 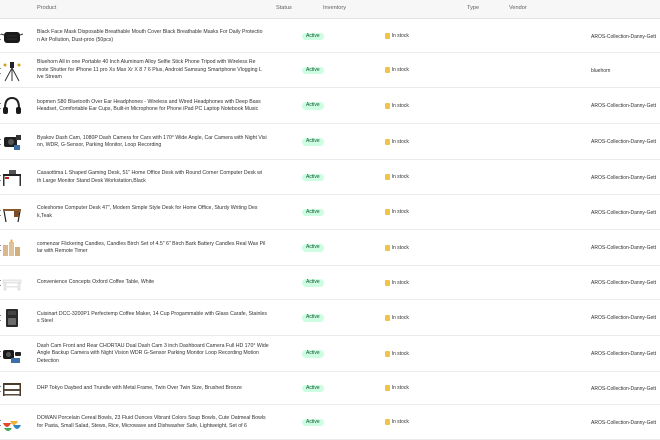 I want to click on column-header-inventory: Inventory, so click(x=334, y=8).